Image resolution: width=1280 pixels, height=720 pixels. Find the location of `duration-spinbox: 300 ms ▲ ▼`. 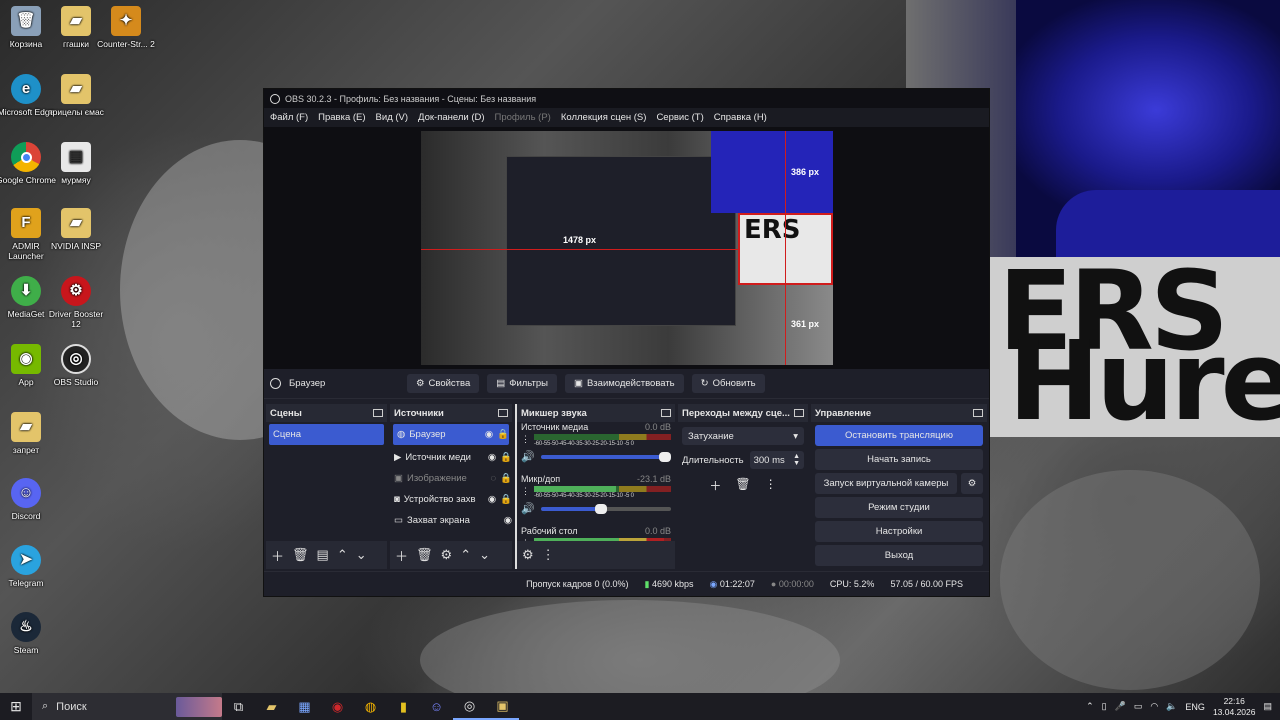

duration-spinbox: 300 ms ▲ ▼ is located at coordinates (776, 460).